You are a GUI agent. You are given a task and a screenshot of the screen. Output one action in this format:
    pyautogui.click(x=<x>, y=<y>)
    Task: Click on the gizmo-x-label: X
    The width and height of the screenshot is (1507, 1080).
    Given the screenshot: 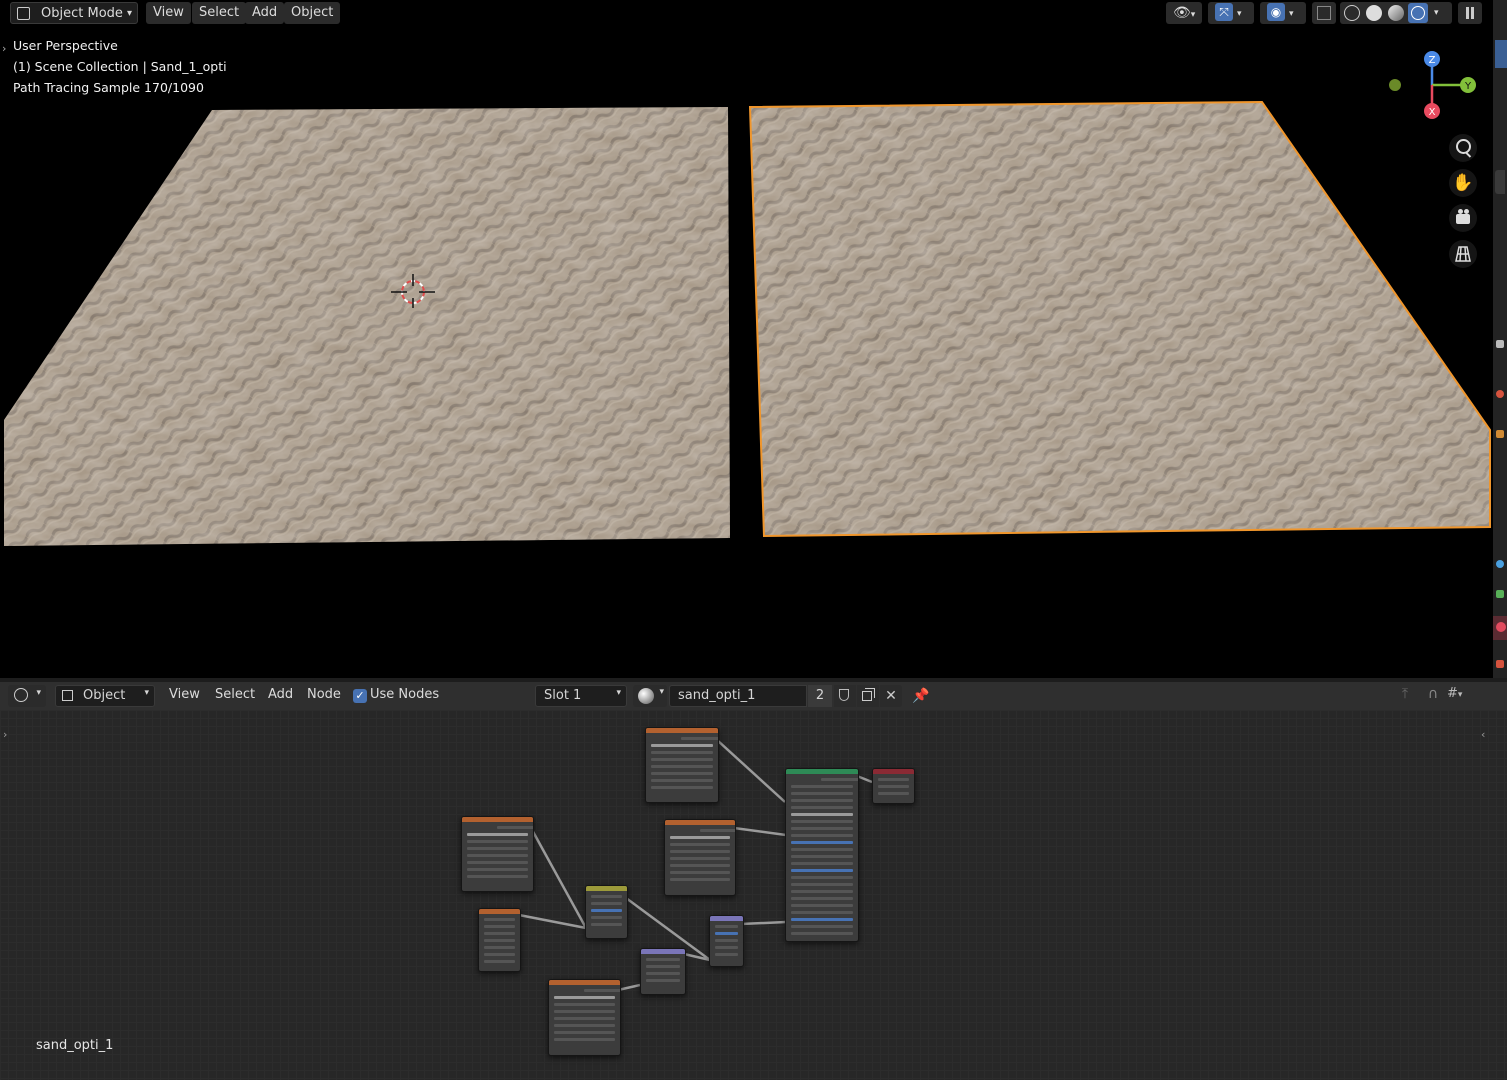 What is the action you would take?
    pyautogui.click(x=1432, y=112)
    